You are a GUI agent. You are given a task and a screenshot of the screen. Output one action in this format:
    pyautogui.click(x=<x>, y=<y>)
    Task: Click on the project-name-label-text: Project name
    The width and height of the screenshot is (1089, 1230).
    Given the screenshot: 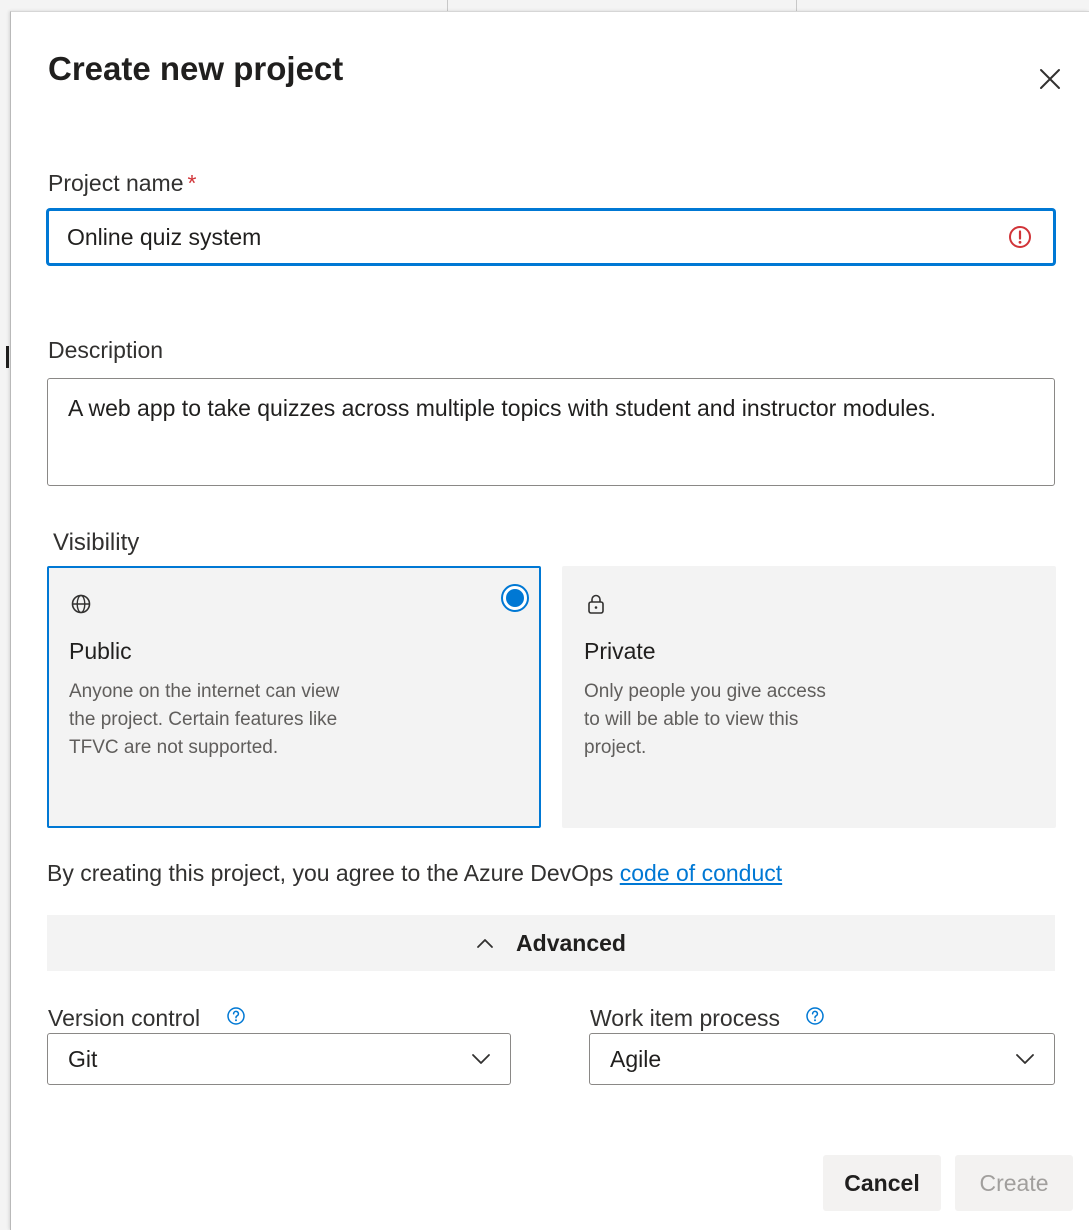 What is the action you would take?
    pyautogui.click(x=116, y=183)
    